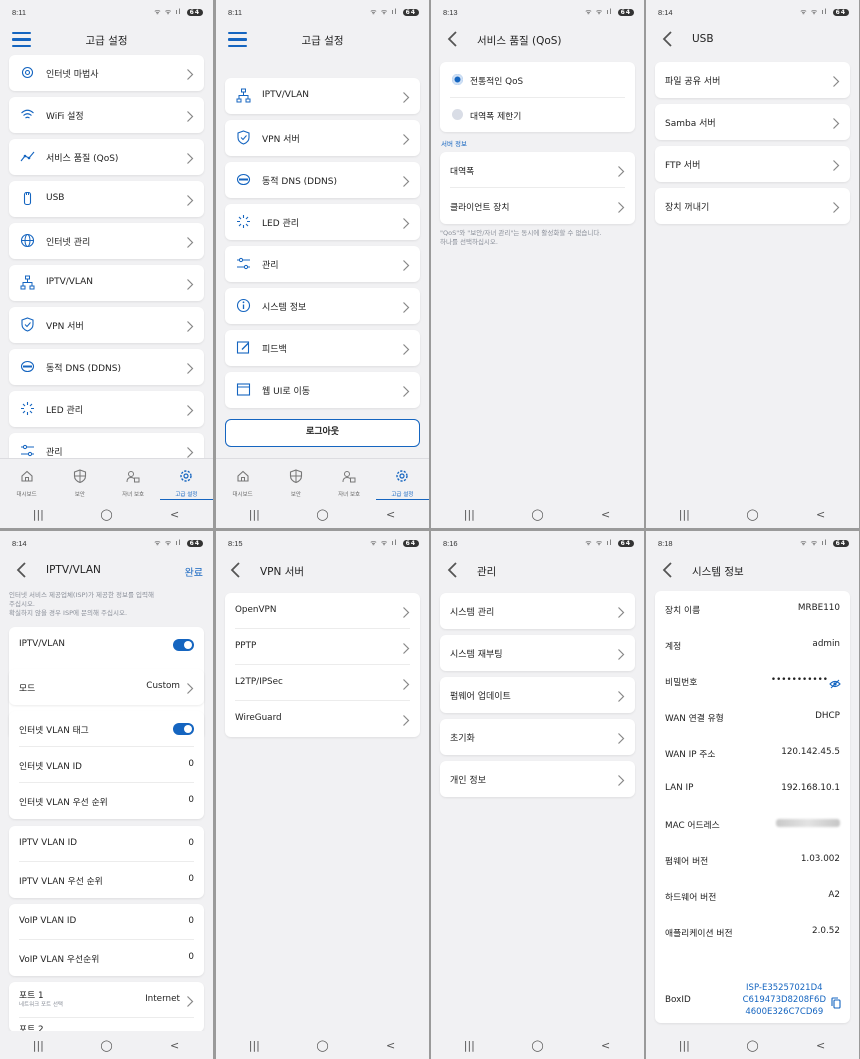 The height and width of the screenshot is (1059, 860). I want to click on menu-item: 장치 꺼내기, so click(752, 206).